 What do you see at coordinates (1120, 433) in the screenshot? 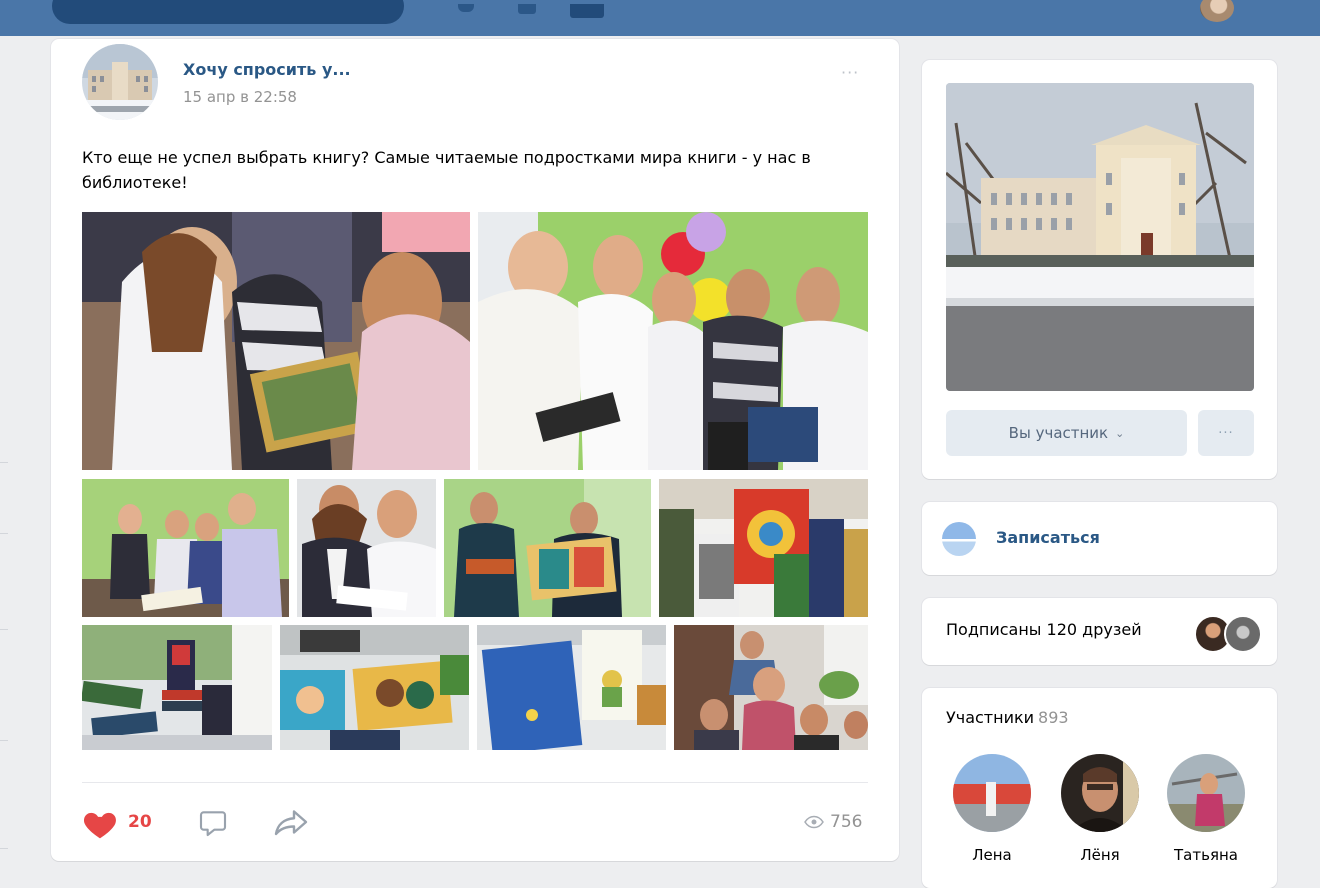
I see `chevron-down-icon: ⌄` at bounding box center [1120, 433].